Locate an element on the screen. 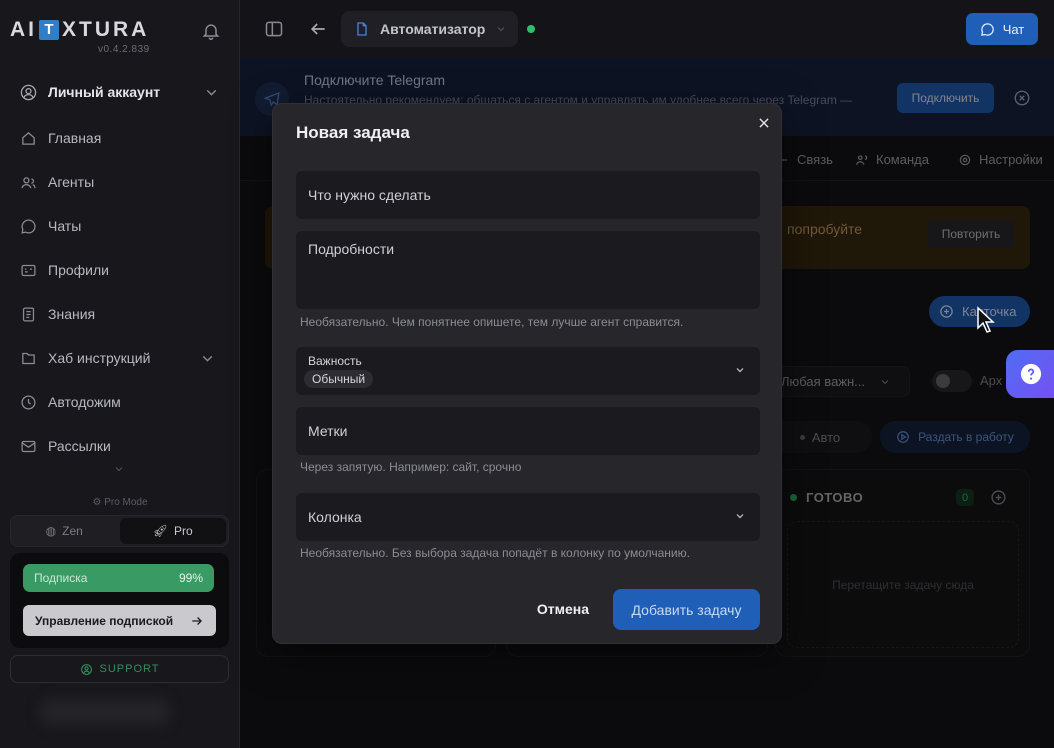 Image resolution: width=1054 pixels, height=748 pixels. sidebar-item-autofollowup: Автодожим is located at coordinates (120, 402).